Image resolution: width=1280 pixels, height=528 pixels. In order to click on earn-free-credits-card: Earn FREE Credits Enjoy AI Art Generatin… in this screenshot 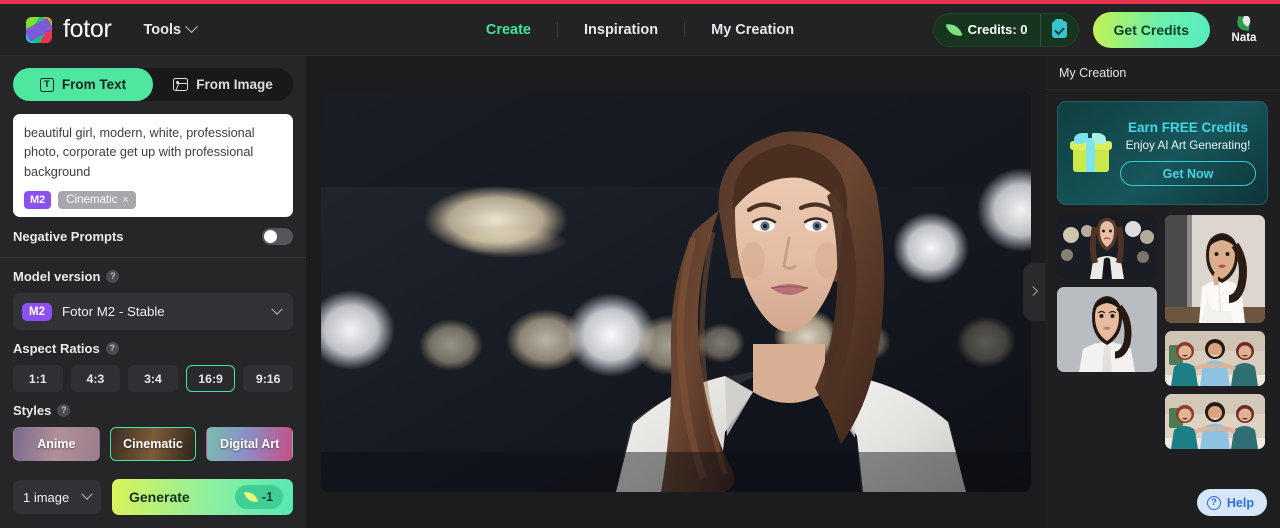, I will do `click(1162, 153)`.